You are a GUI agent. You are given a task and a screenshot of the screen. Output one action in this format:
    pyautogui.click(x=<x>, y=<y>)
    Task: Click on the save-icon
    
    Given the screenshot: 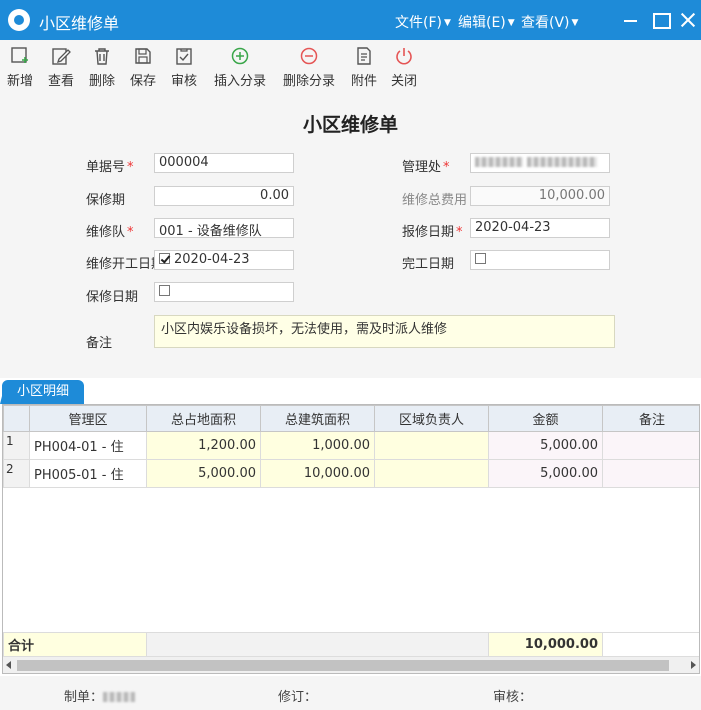 What is the action you would take?
    pyautogui.click(x=143, y=56)
    